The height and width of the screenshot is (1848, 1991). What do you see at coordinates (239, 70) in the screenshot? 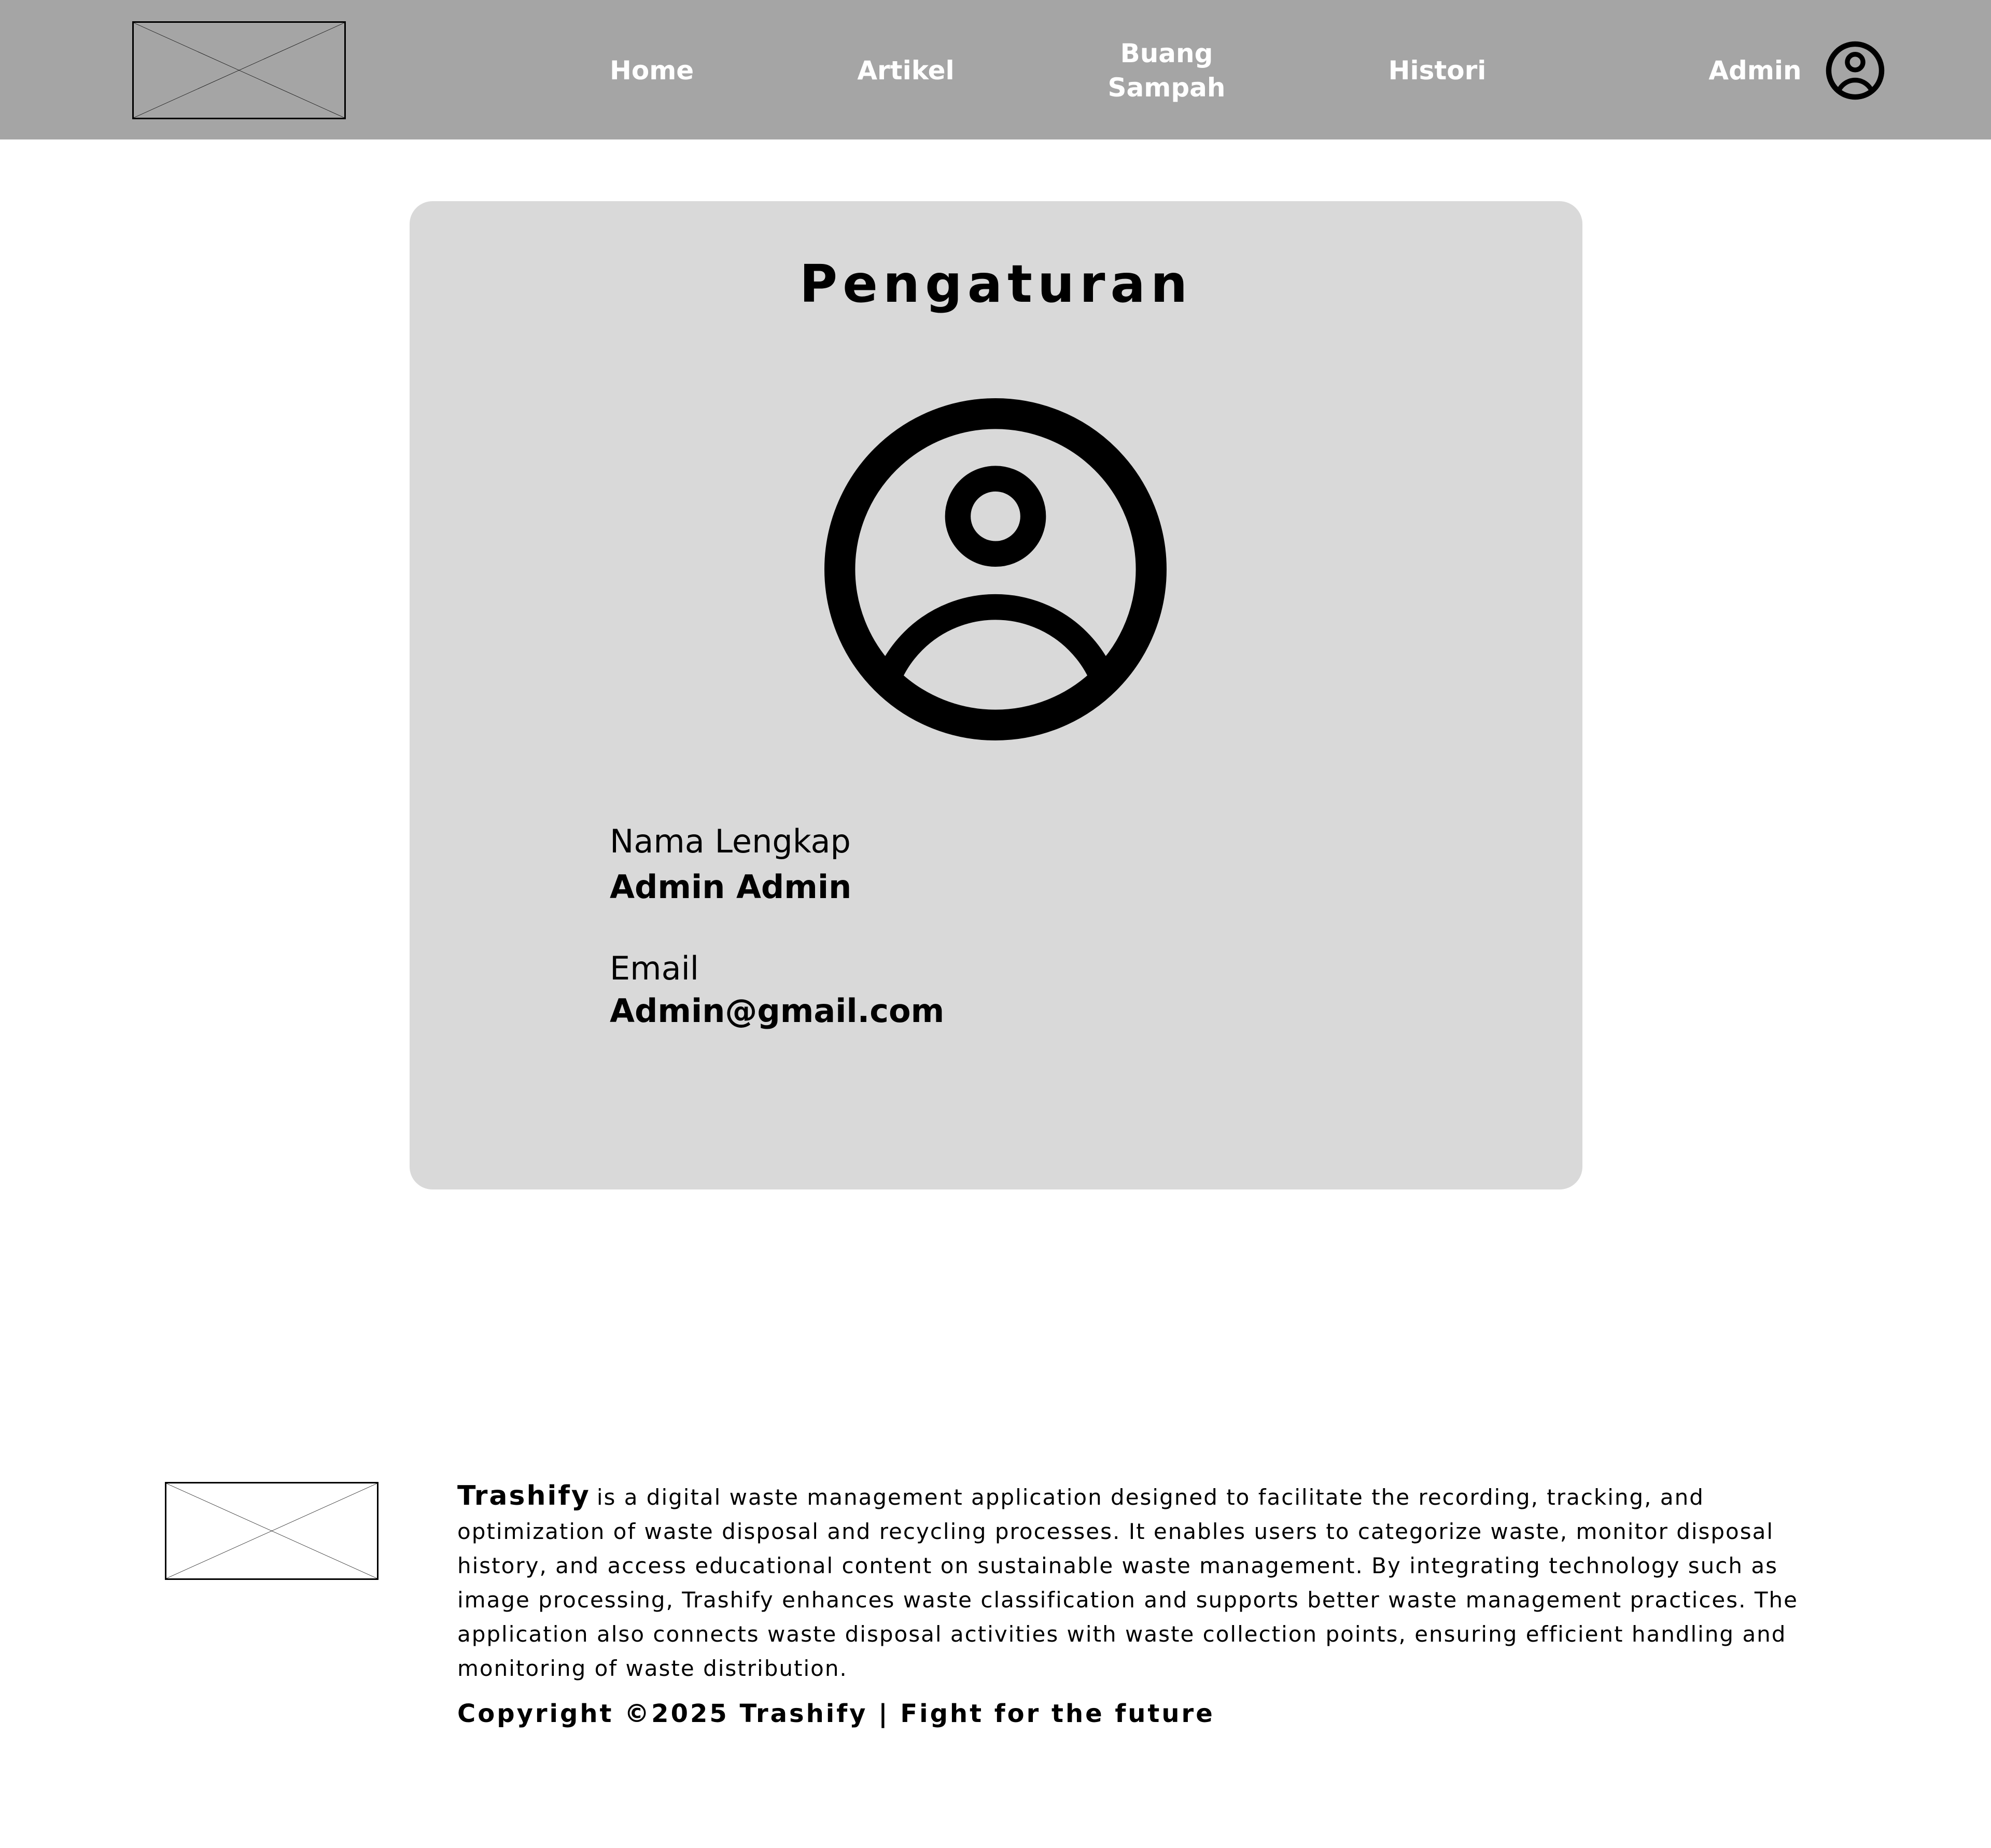
I see `logo-placeholder-icon` at bounding box center [239, 70].